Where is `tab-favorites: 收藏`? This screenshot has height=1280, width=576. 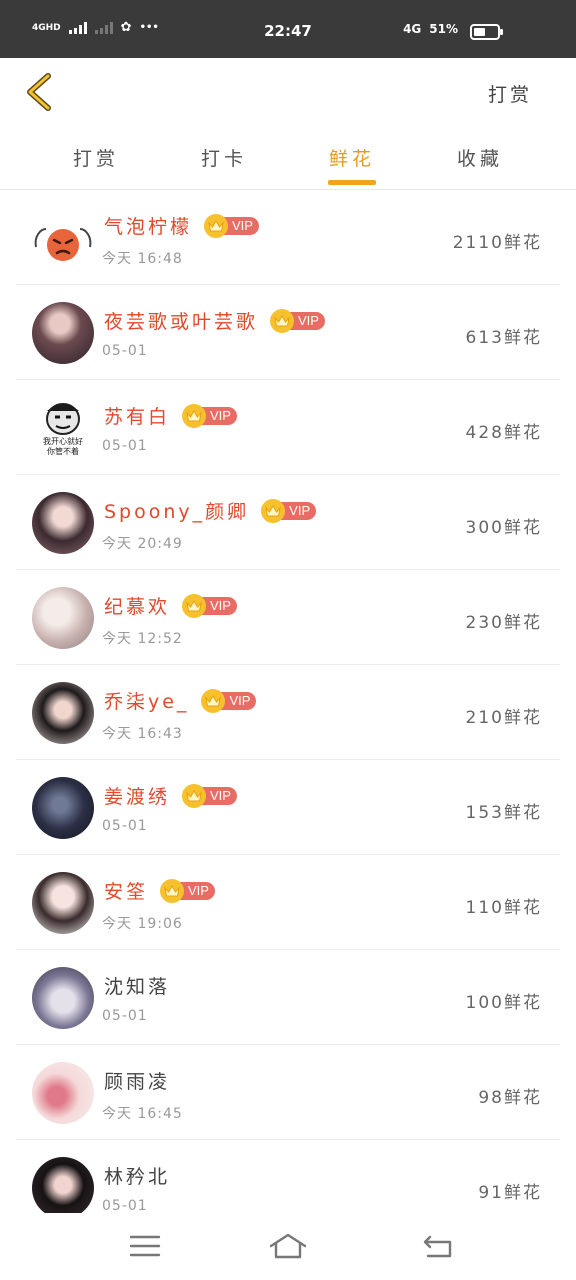
tab-favorites: 收藏 is located at coordinates (480, 157).